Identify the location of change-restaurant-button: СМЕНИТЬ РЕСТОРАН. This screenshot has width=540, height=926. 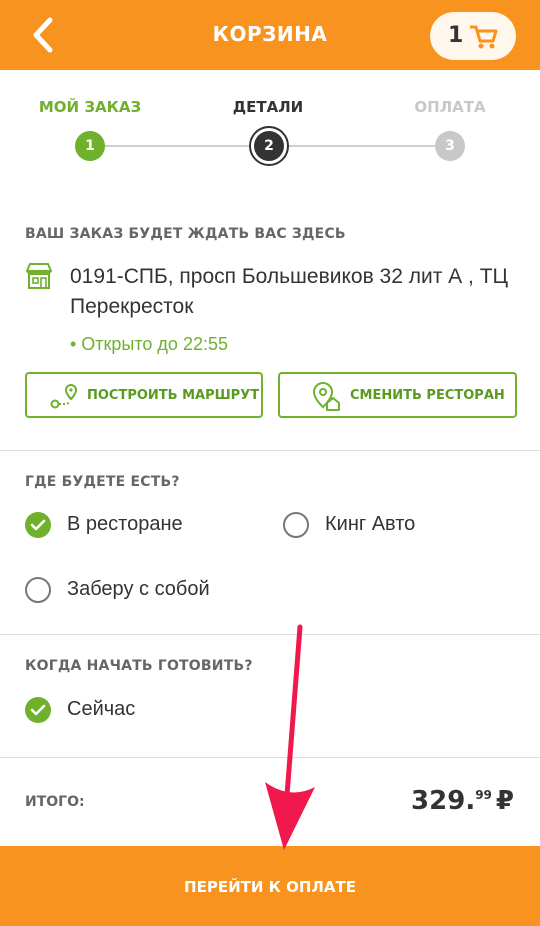
(397, 395).